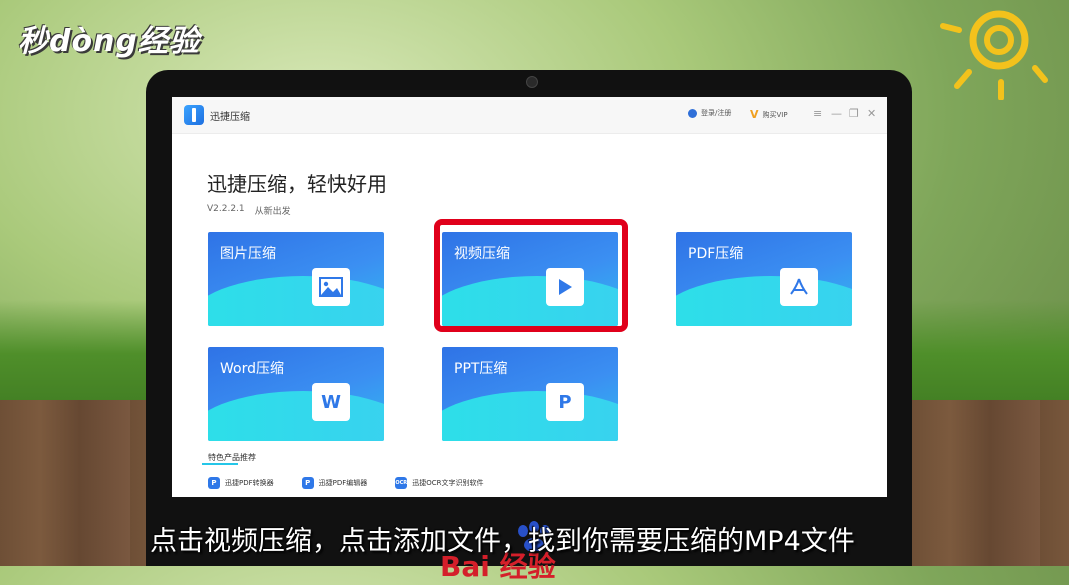 This screenshot has height=585, width=1069. What do you see at coordinates (529, 115) in the screenshot?
I see `title-bar: 迅捷压缩 登录/注册 V 购买VIP ≡ — ❐ ✕` at bounding box center [529, 115].